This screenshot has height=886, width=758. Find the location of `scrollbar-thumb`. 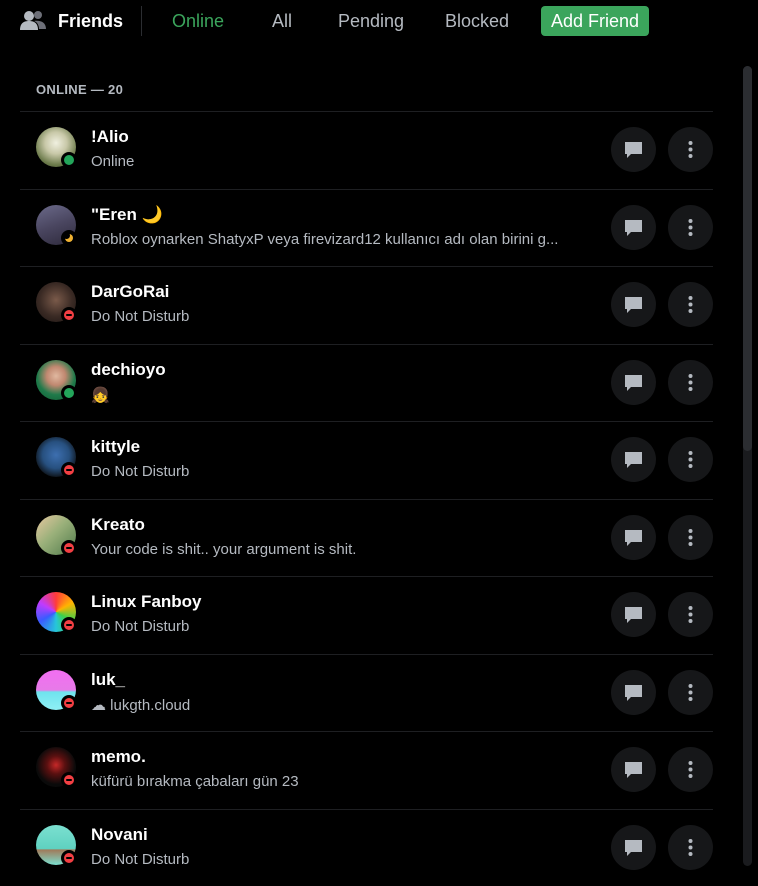

scrollbar-thumb is located at coordinates (747, 258).